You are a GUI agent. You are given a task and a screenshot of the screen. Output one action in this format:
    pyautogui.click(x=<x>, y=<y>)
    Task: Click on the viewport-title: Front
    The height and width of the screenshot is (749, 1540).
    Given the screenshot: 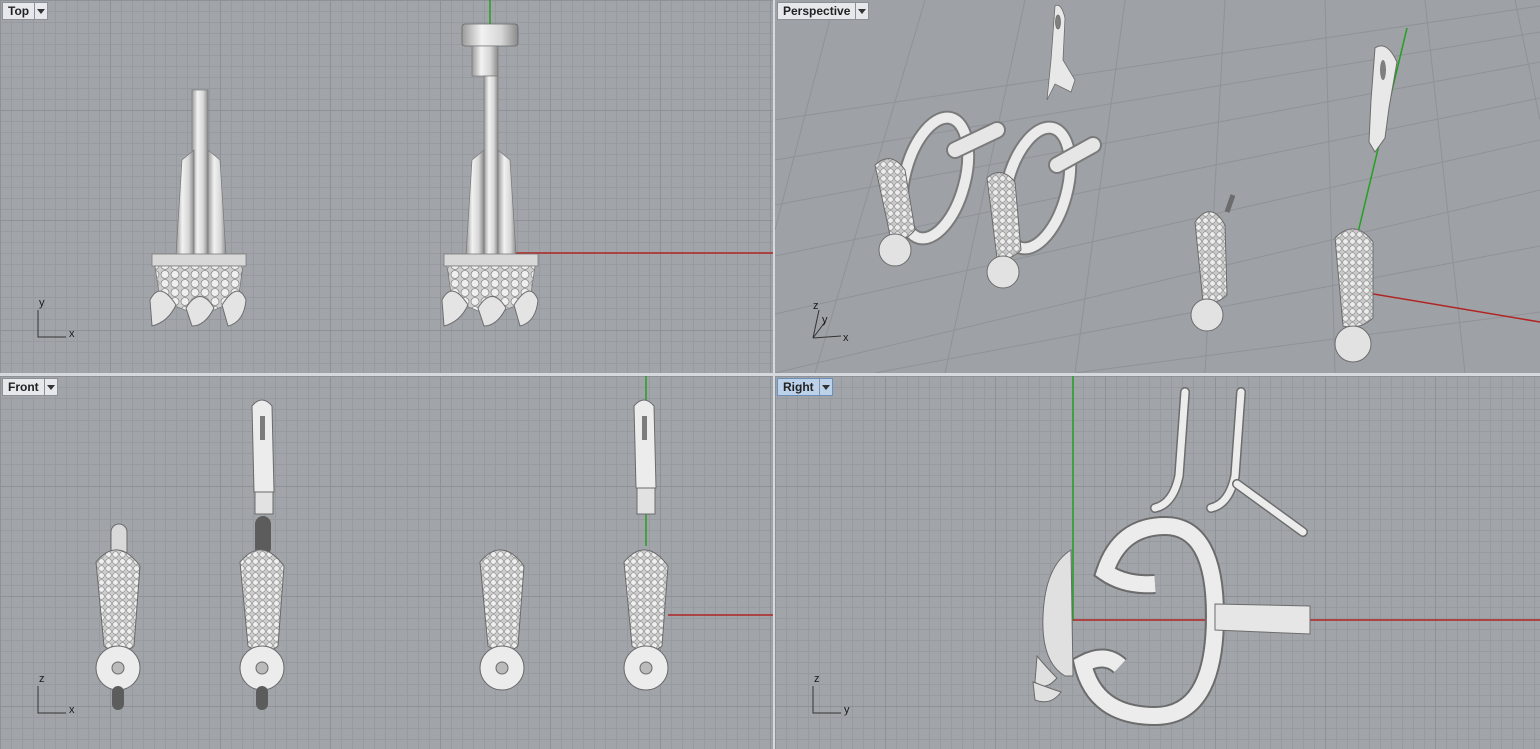 What is the action you would take?
    pyautogui.click(x=23, y=387)
    